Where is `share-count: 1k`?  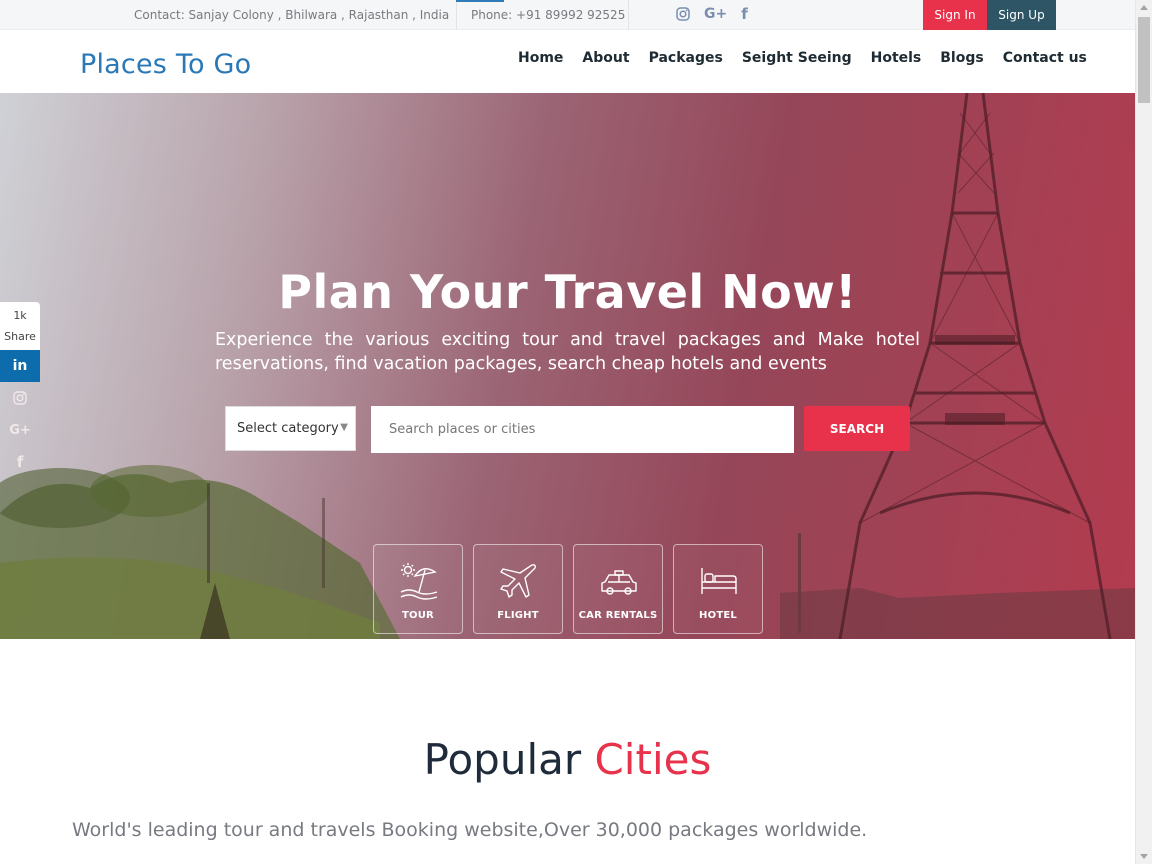 share-count: 1k is located at coordinates (20, 315).